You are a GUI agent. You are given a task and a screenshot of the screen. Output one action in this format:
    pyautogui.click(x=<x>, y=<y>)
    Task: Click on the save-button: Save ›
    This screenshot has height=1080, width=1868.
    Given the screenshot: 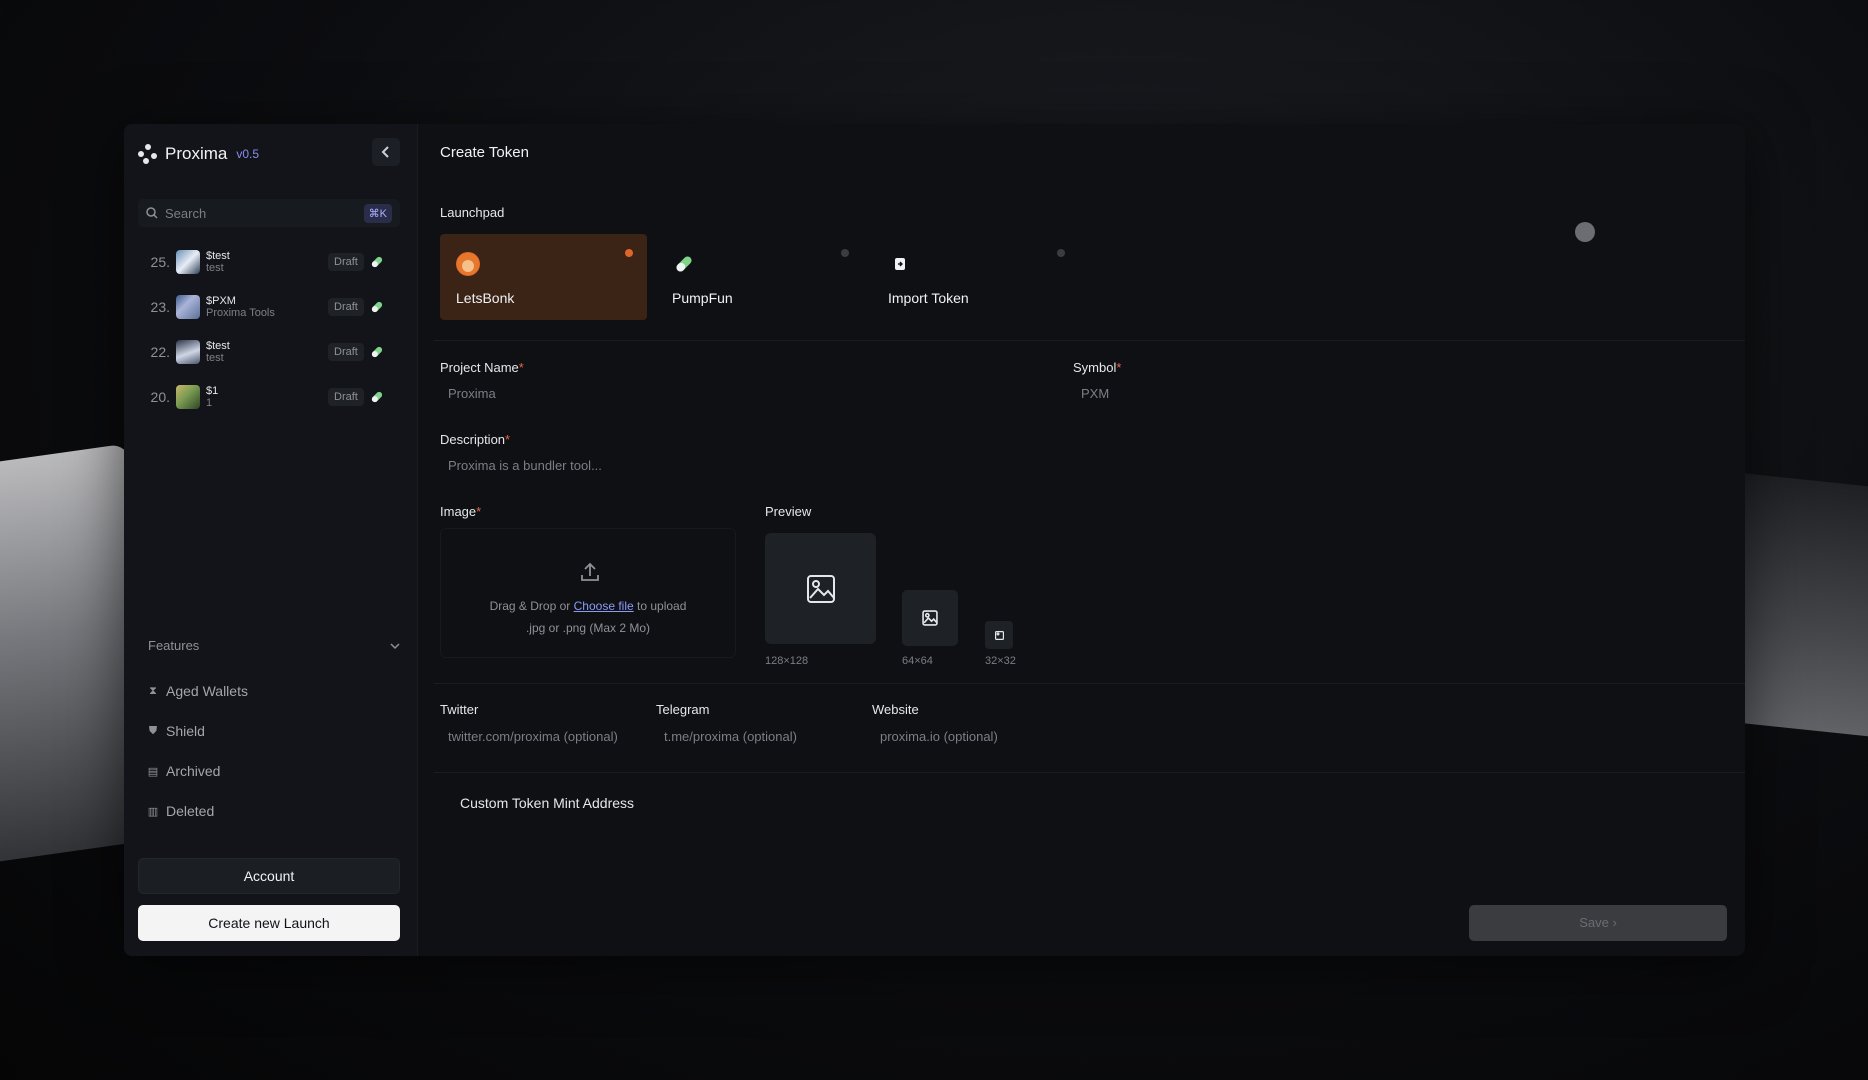 What is the action you would take?
    pyautogui.click(x=1598, y=923)
    